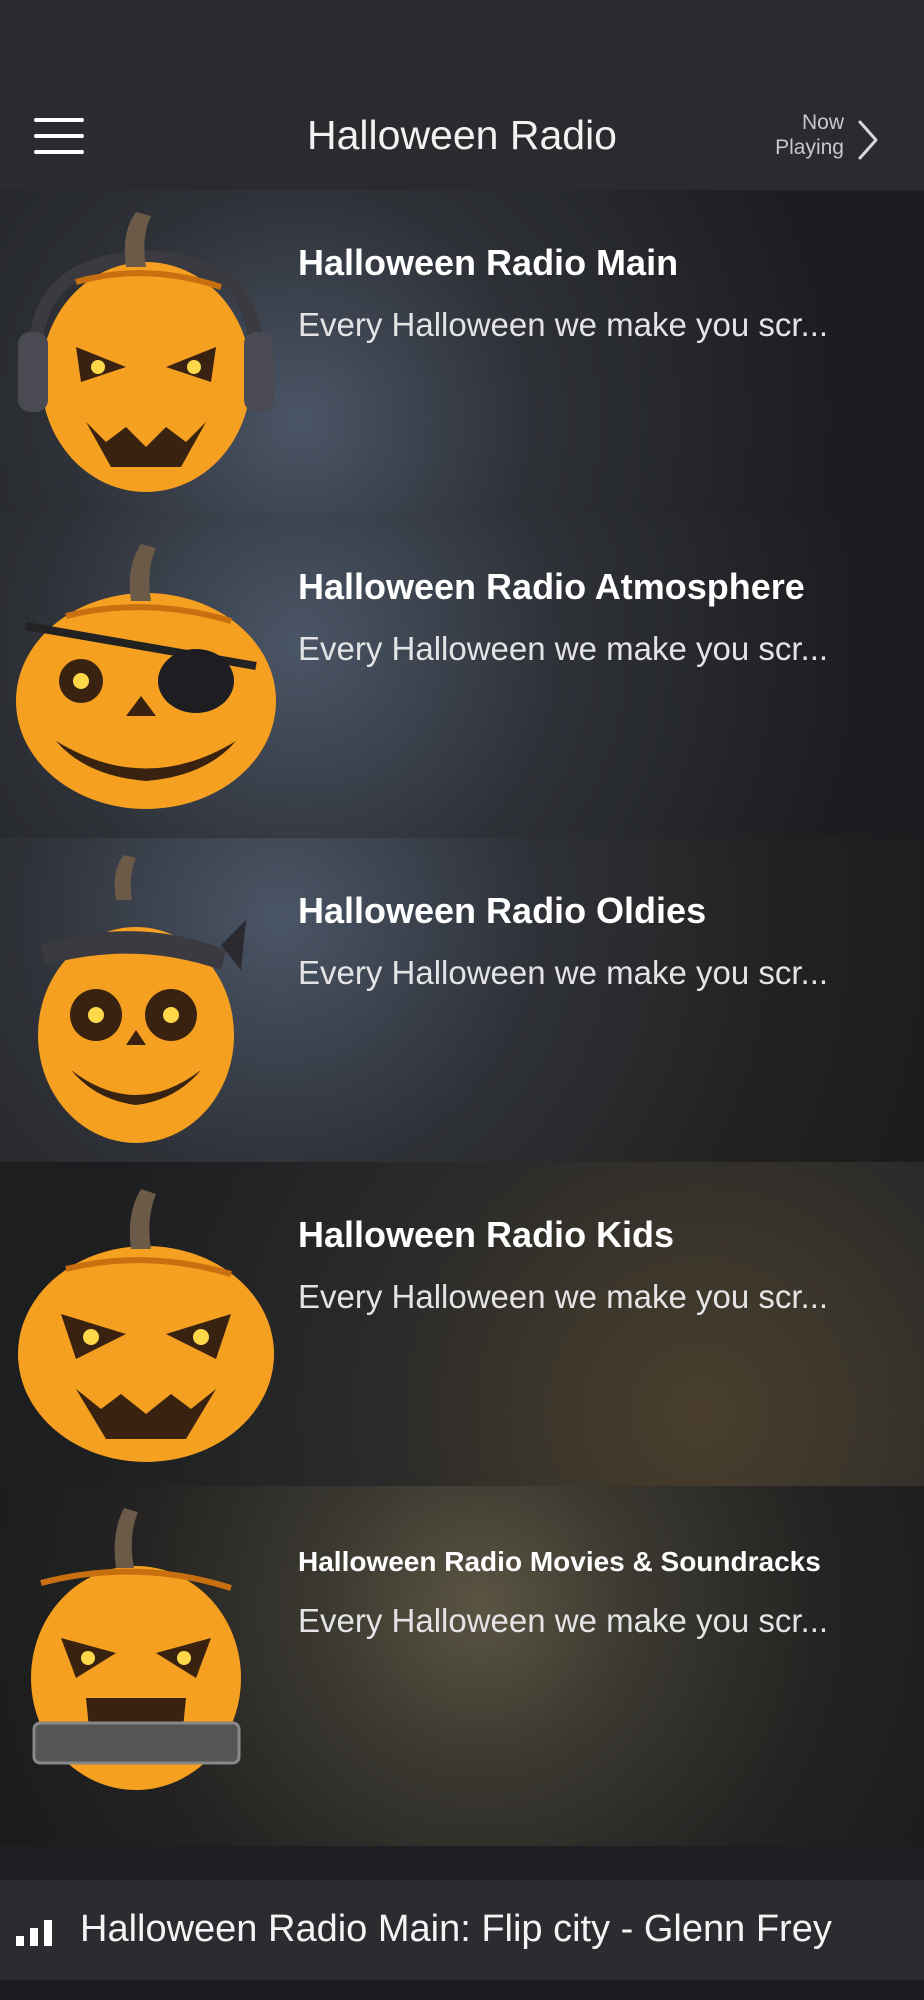  What do you see at coordinates (488, 262) in the screenshot?
I see `station-name: Halloween Radio Main` at bounding box center [488, 262].